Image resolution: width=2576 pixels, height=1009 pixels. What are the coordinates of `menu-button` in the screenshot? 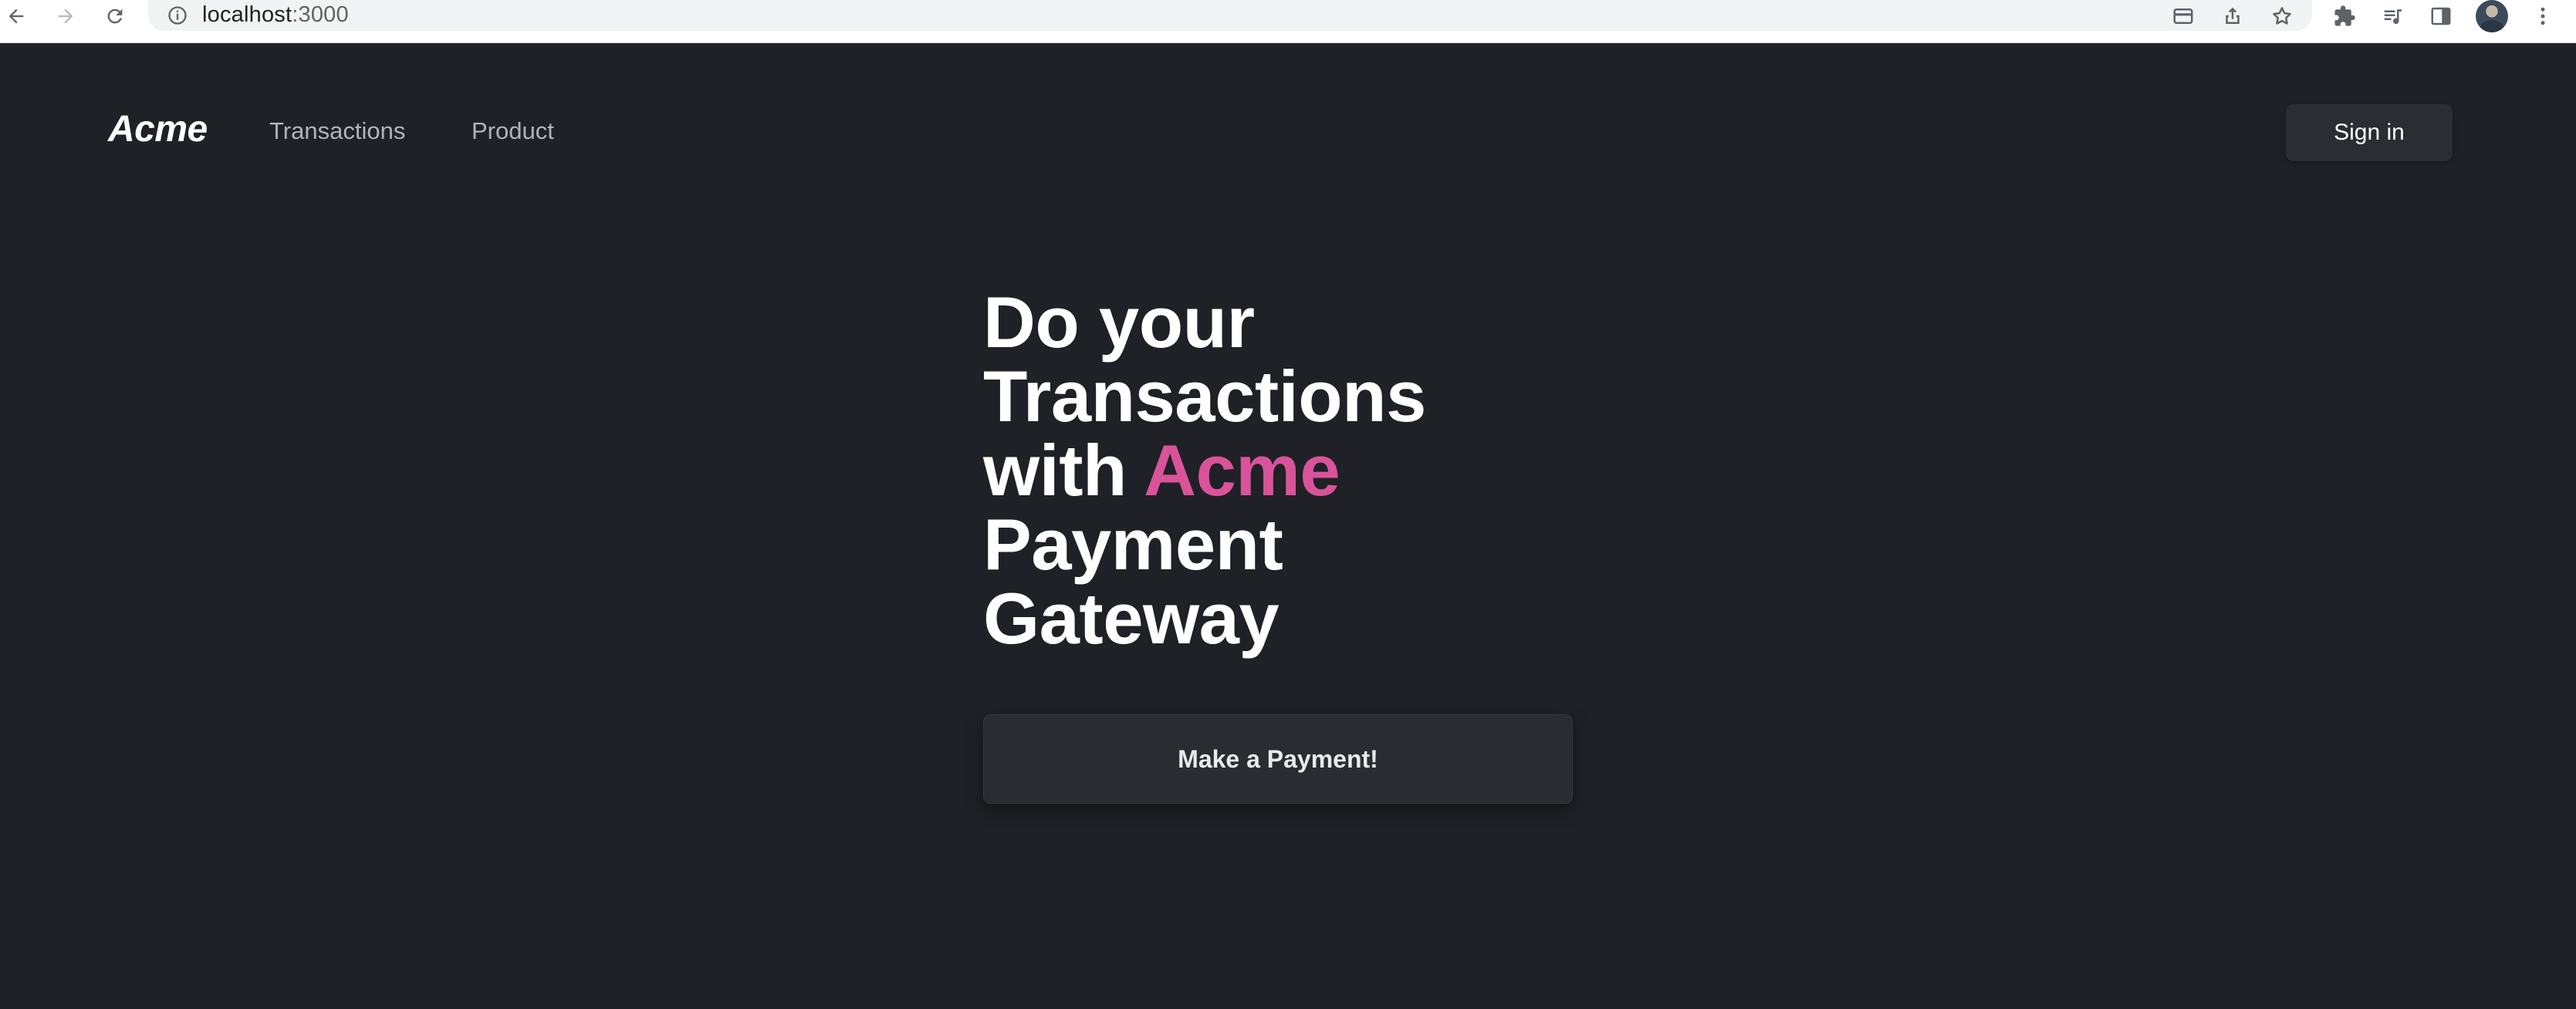 It's located at (2542, 16).